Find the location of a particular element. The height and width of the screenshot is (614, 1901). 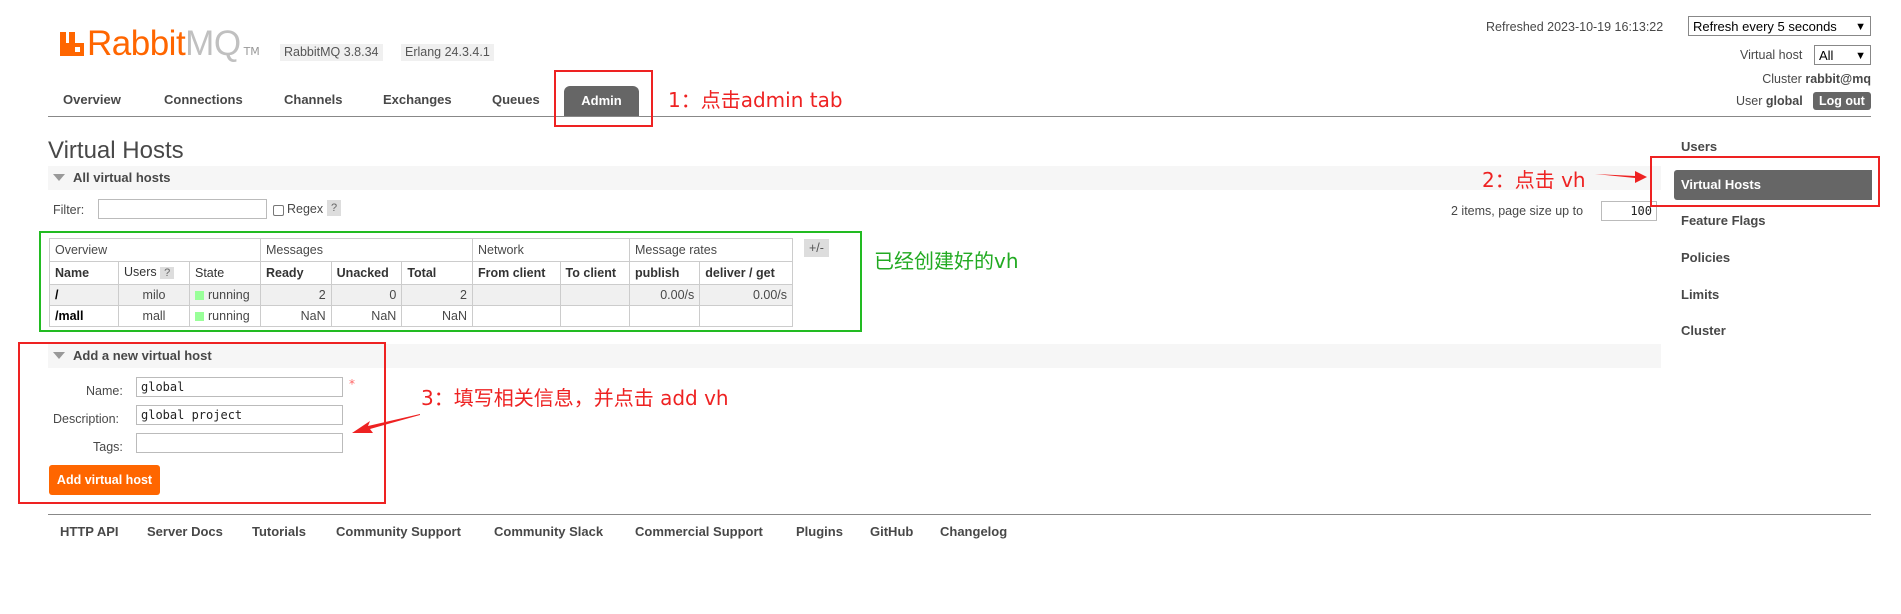

footer-link-server-docs: Server Docs is located at coordinates (185, 531).